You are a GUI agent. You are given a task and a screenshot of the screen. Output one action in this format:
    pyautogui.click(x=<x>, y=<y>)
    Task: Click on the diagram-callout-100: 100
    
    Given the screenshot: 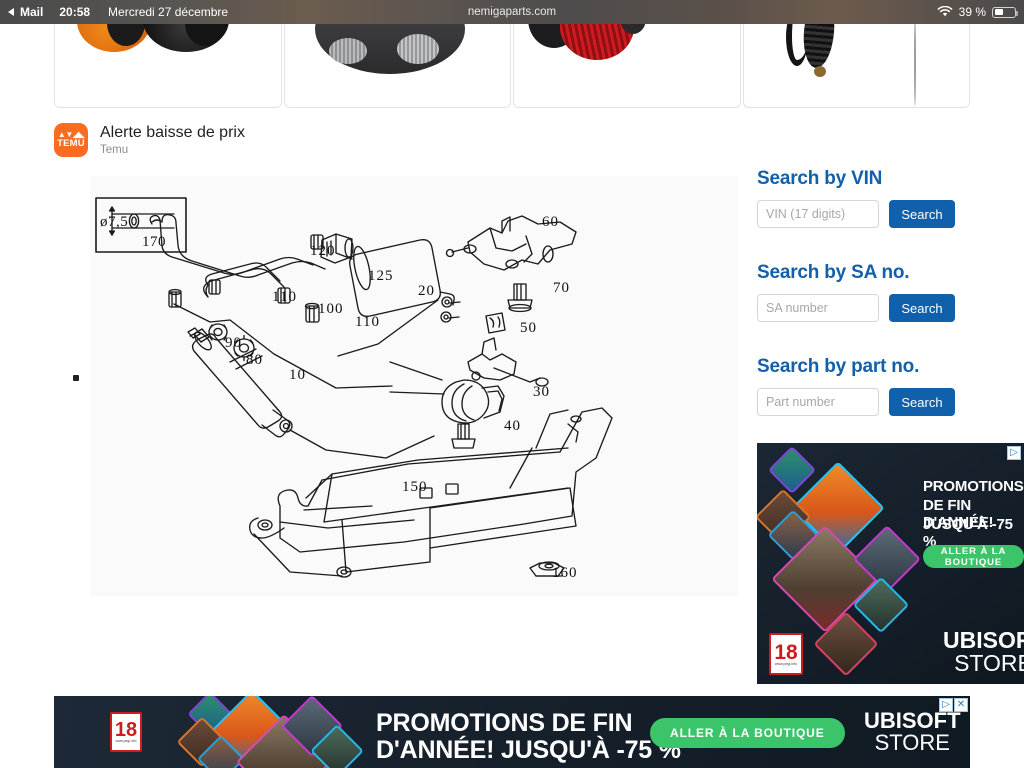 What is the action you would take?
    pyautogui.click(x=331, y=309)
    